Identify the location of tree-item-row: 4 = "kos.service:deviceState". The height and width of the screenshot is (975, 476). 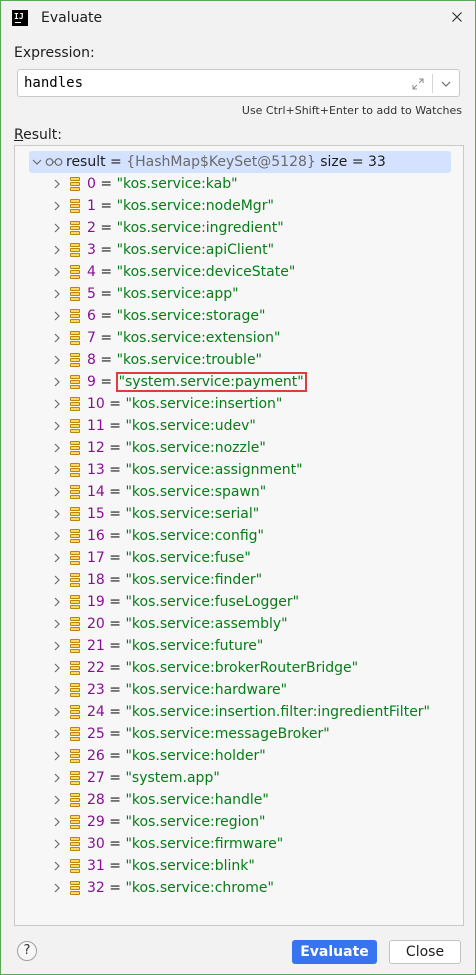
(172, 272).